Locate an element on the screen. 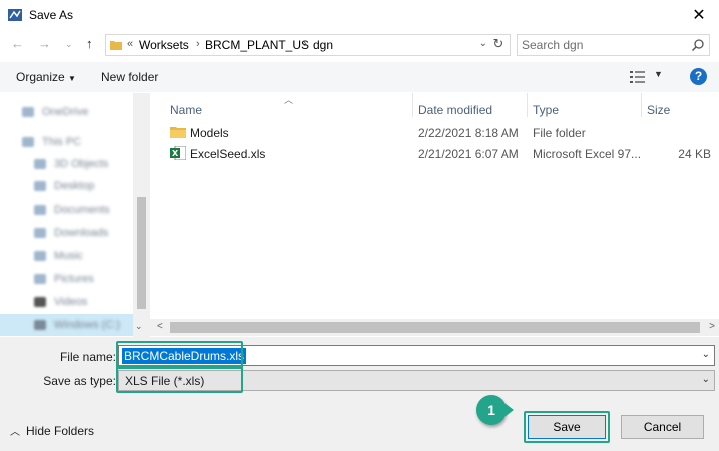 The image size is (719, 451). save-button: Save is located at coordinates (567, 427).